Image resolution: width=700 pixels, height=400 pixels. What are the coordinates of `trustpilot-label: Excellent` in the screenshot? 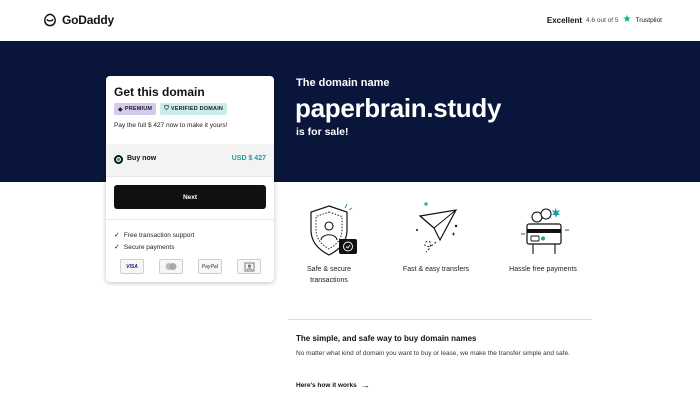 It's located at (564, 20).